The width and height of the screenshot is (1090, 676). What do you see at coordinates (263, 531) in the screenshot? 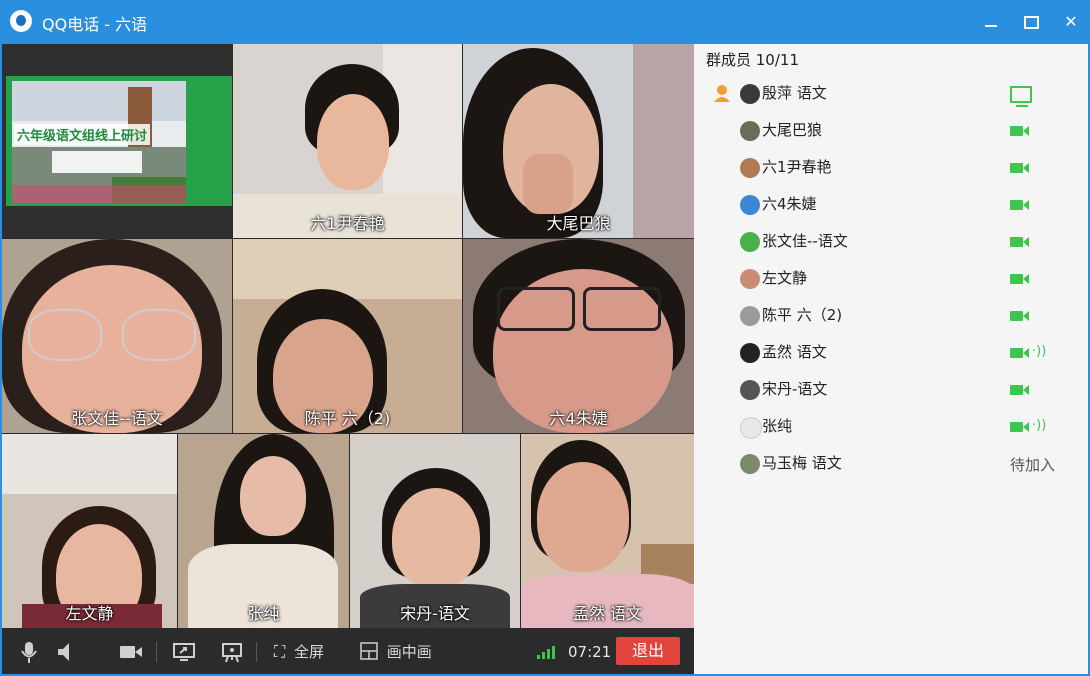
I see `video-tile: 张纯` at bounding box center [263, 531].